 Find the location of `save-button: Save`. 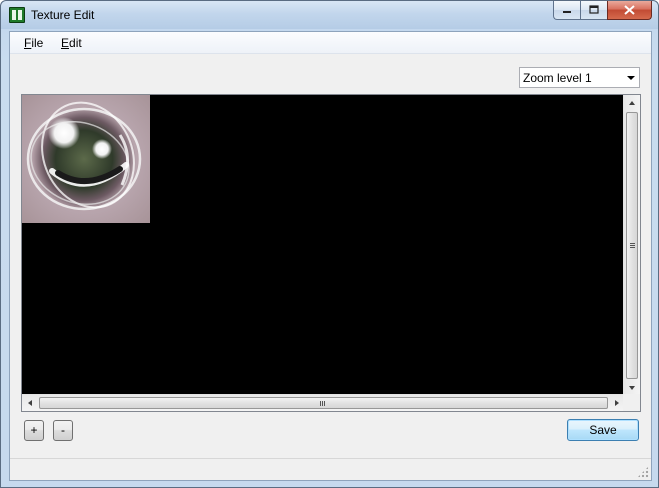

save-button: Save is located at coordinates (603, 430).